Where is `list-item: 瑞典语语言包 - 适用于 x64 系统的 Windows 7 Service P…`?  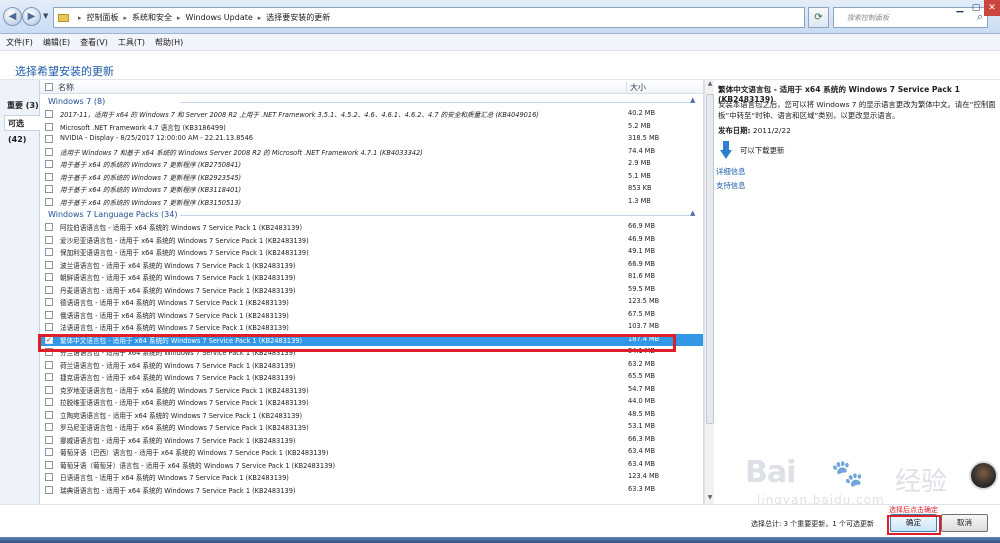 list-item: 瑞典语语言包 - 适用于 x64 系统的 Windows 7 Service P… is located at coordinates (372, 490).